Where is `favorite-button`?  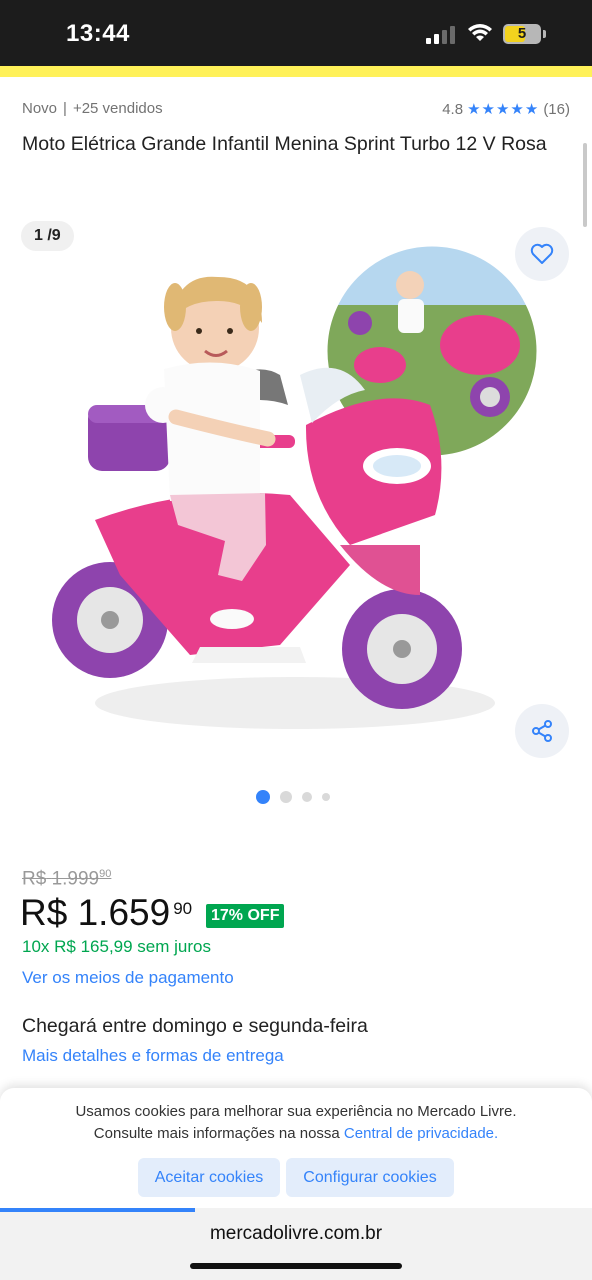 favorite-button is located at coordinates (542, 254).